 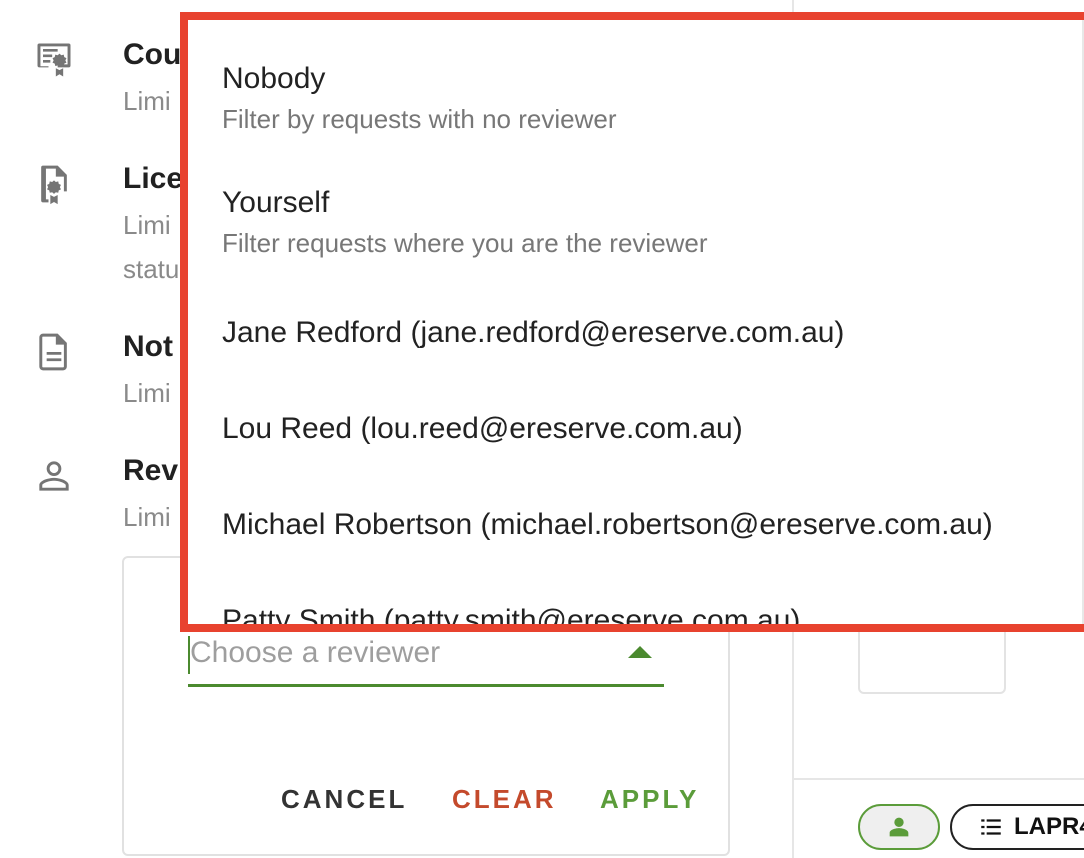 What do you see at coordinates (147, 393) in the screenshot?
I see `filter-desc-notes: Limi` at bounding box center [147, 393].